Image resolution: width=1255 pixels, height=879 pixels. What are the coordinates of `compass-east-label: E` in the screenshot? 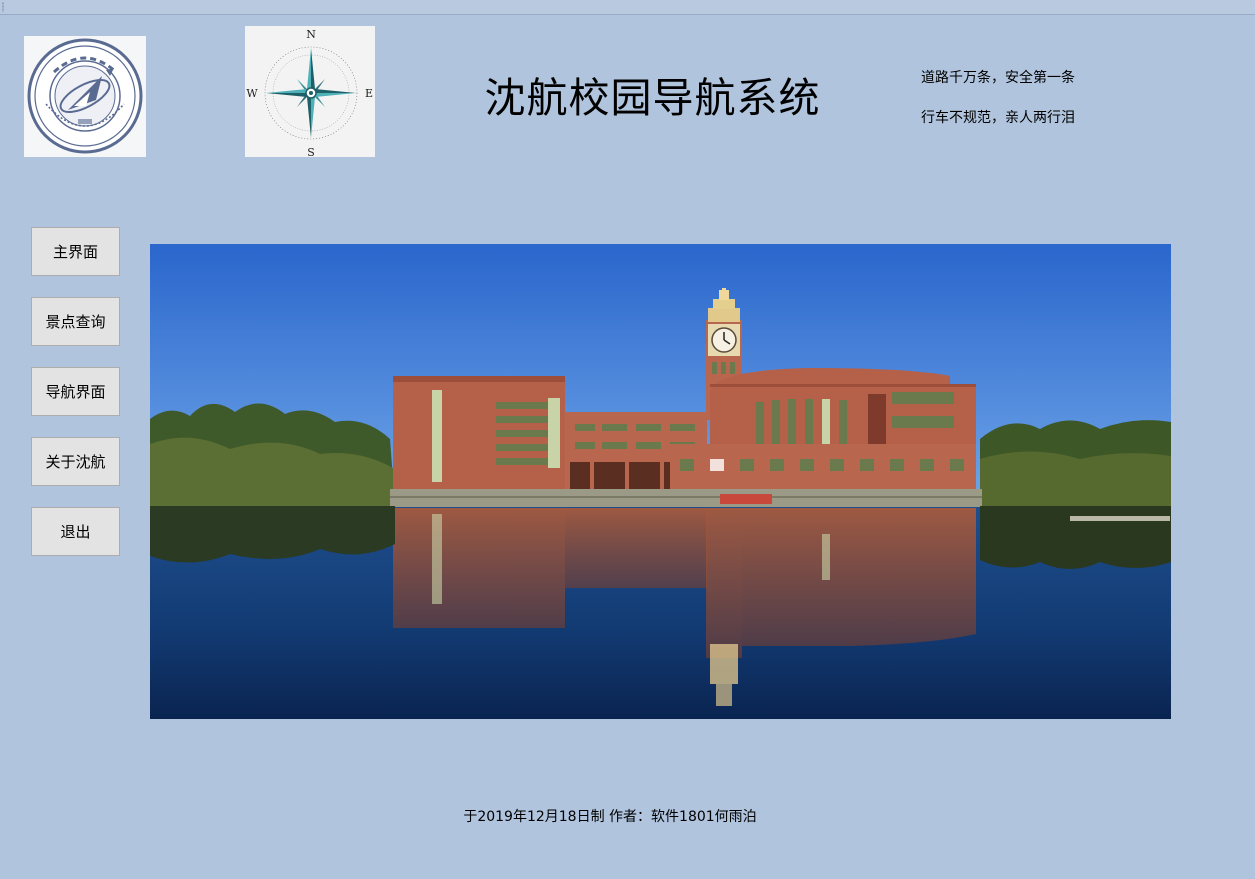 It's located at (369, 93).